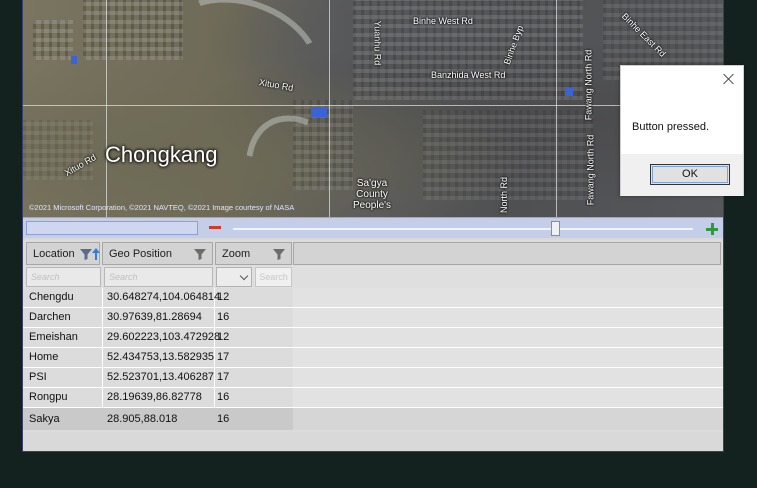 Image resolution: width=757 pixels, height=488 pixels. I want to click on table-row: Rongpu 28.19639,86.82778 16, so click(373, 398).